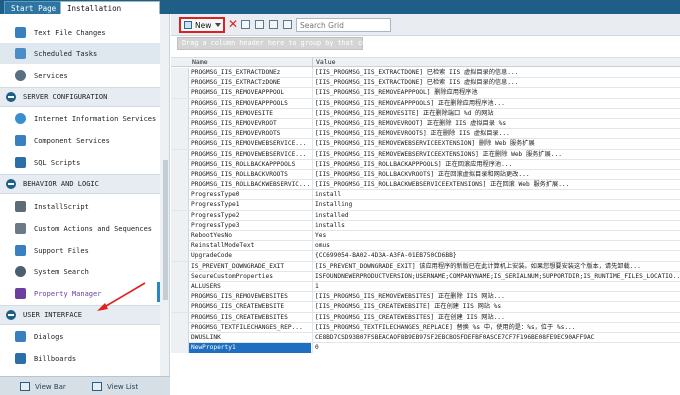 This screenshot has height=395, width=680. What do you see at coordinates (496, 256) in the screenshot?
I see `cell-value: {CC699054-BA02-4D3A-A3FA-01EB750CD6BB}` at bounding box center [496, 256].